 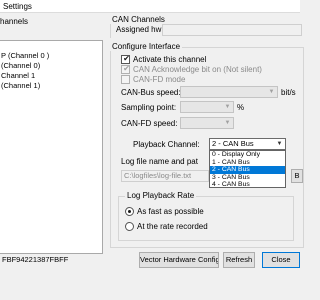 What do you see at coordinates (165, 176) in the screenshot?
I see `logfile-field: C:\logfiles\log-file.txt` at bounding box center [165, 176].